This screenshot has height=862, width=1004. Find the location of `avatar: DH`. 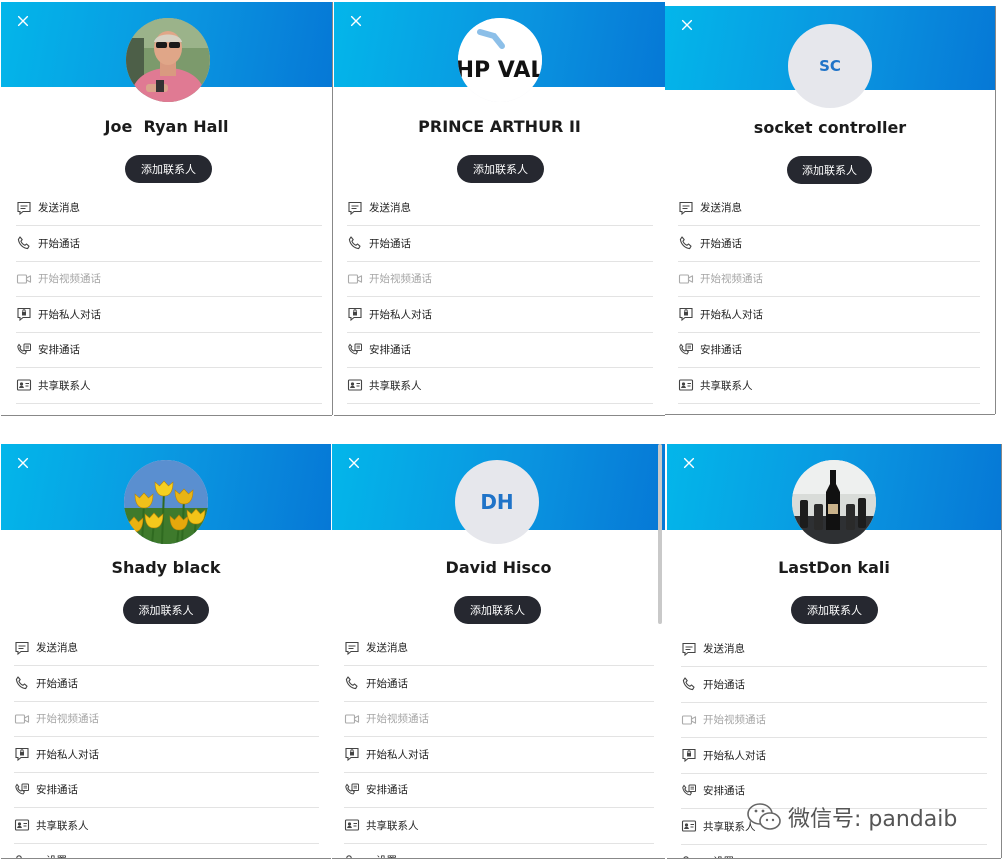

avatar: DH is located at coordinates (497, 502).